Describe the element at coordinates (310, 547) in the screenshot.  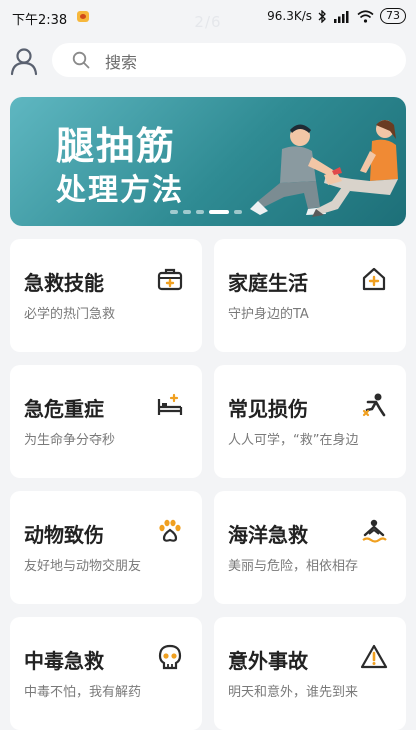
I see `category-card-ocean-first-aid: 海洋急救 美丽与危险，相依相存` at that location.